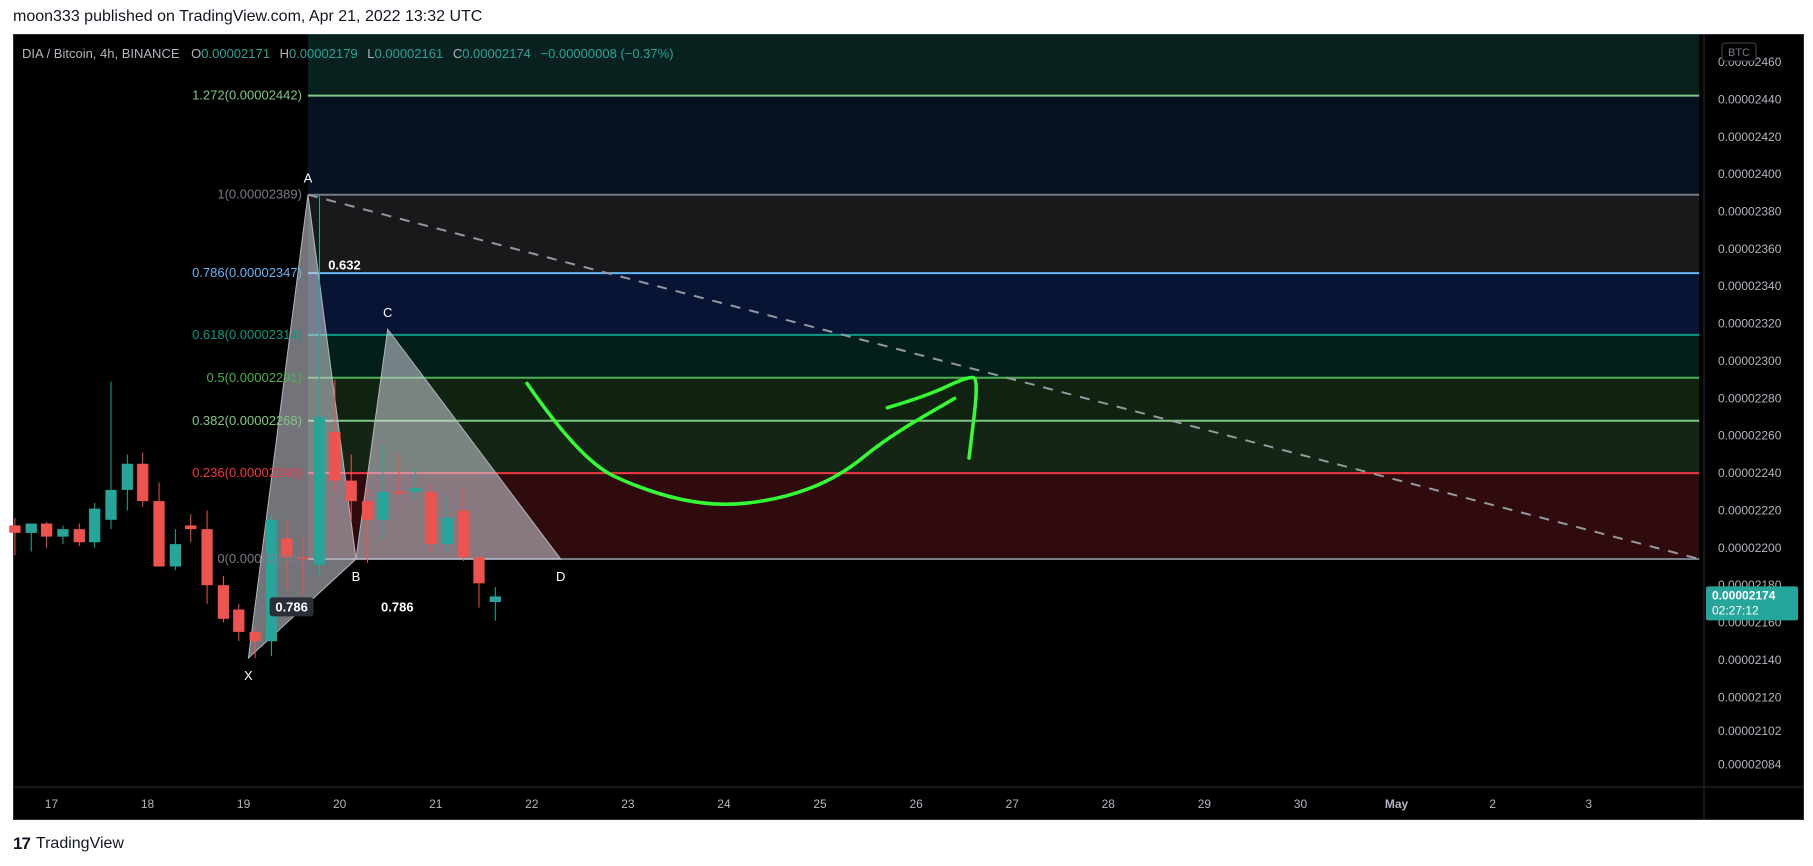  What do you see at coordinates (1109, 804) in the screenshot?
I see `x-tick-28: 28` at bounding box center [1109, 804].